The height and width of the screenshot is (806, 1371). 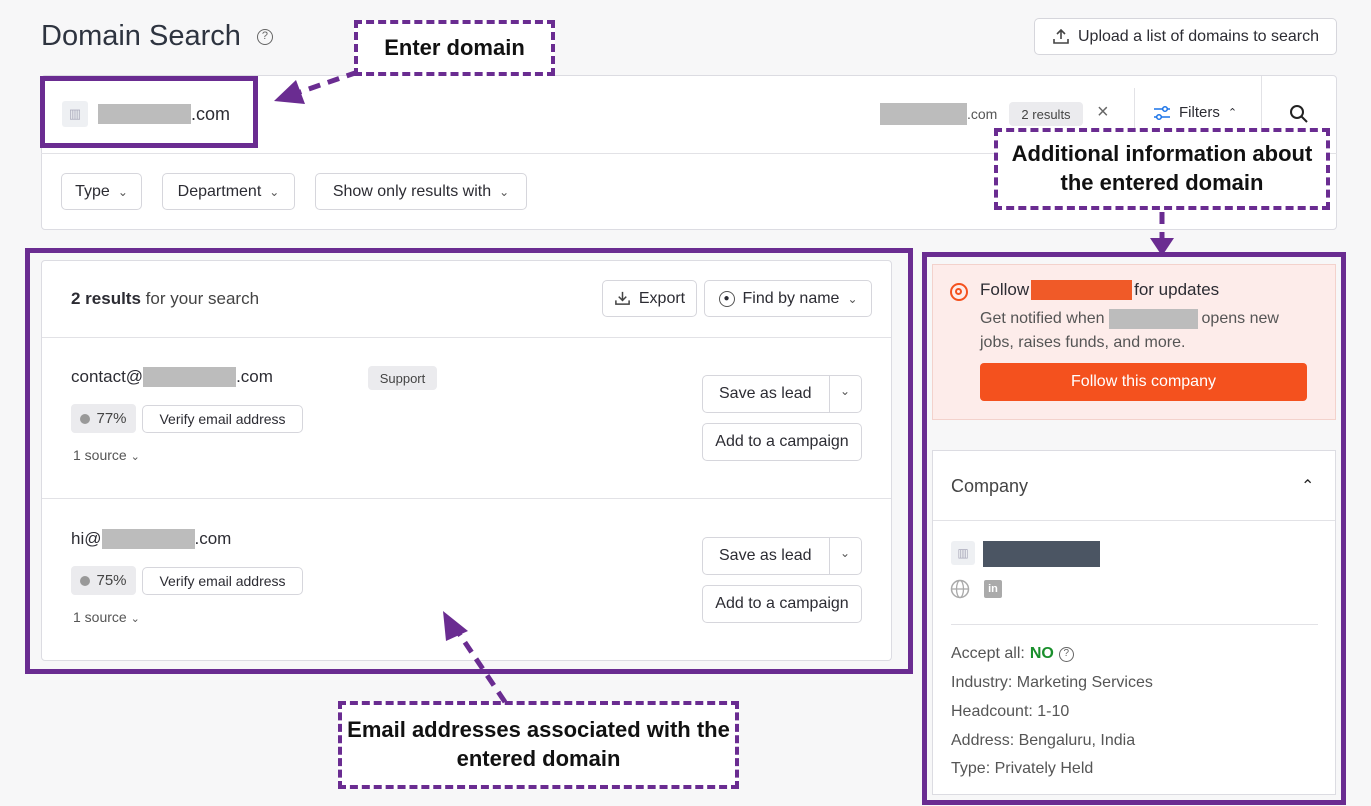 What do you see at coordinates (289, 92) in the screenshot?
I see `arrow-head-domain` at bounding box center [289, 92].